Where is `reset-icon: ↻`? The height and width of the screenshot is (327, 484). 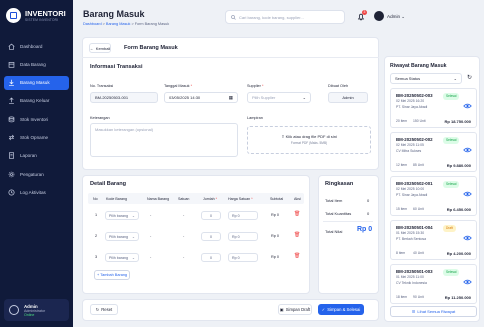 reset-icon: ↻ is located at coordinates (97, 309).